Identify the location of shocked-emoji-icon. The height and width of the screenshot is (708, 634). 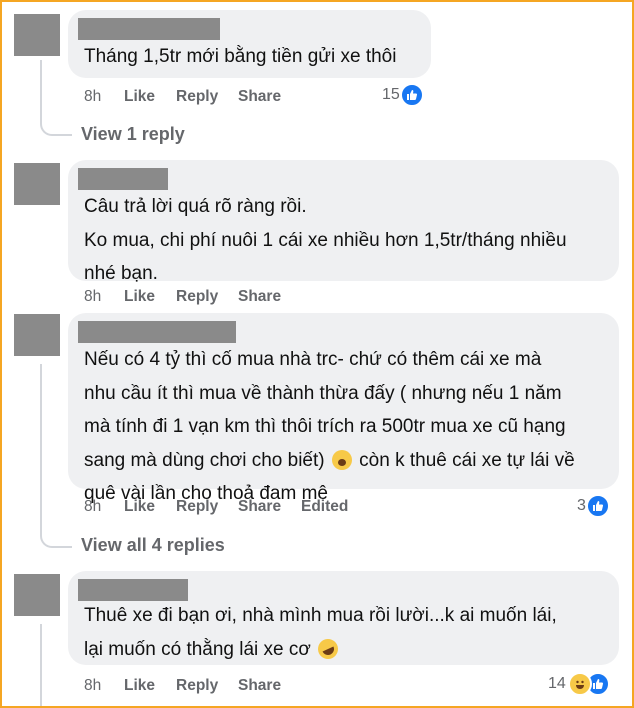
(341, 460).